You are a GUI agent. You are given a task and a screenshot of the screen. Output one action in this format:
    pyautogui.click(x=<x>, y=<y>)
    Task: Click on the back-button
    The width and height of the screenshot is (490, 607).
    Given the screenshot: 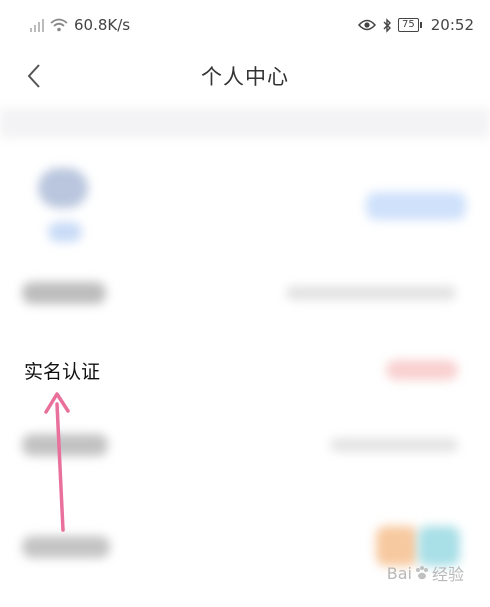 What is the action you would take?
    pyautogui.click(x=34, y=76)
    